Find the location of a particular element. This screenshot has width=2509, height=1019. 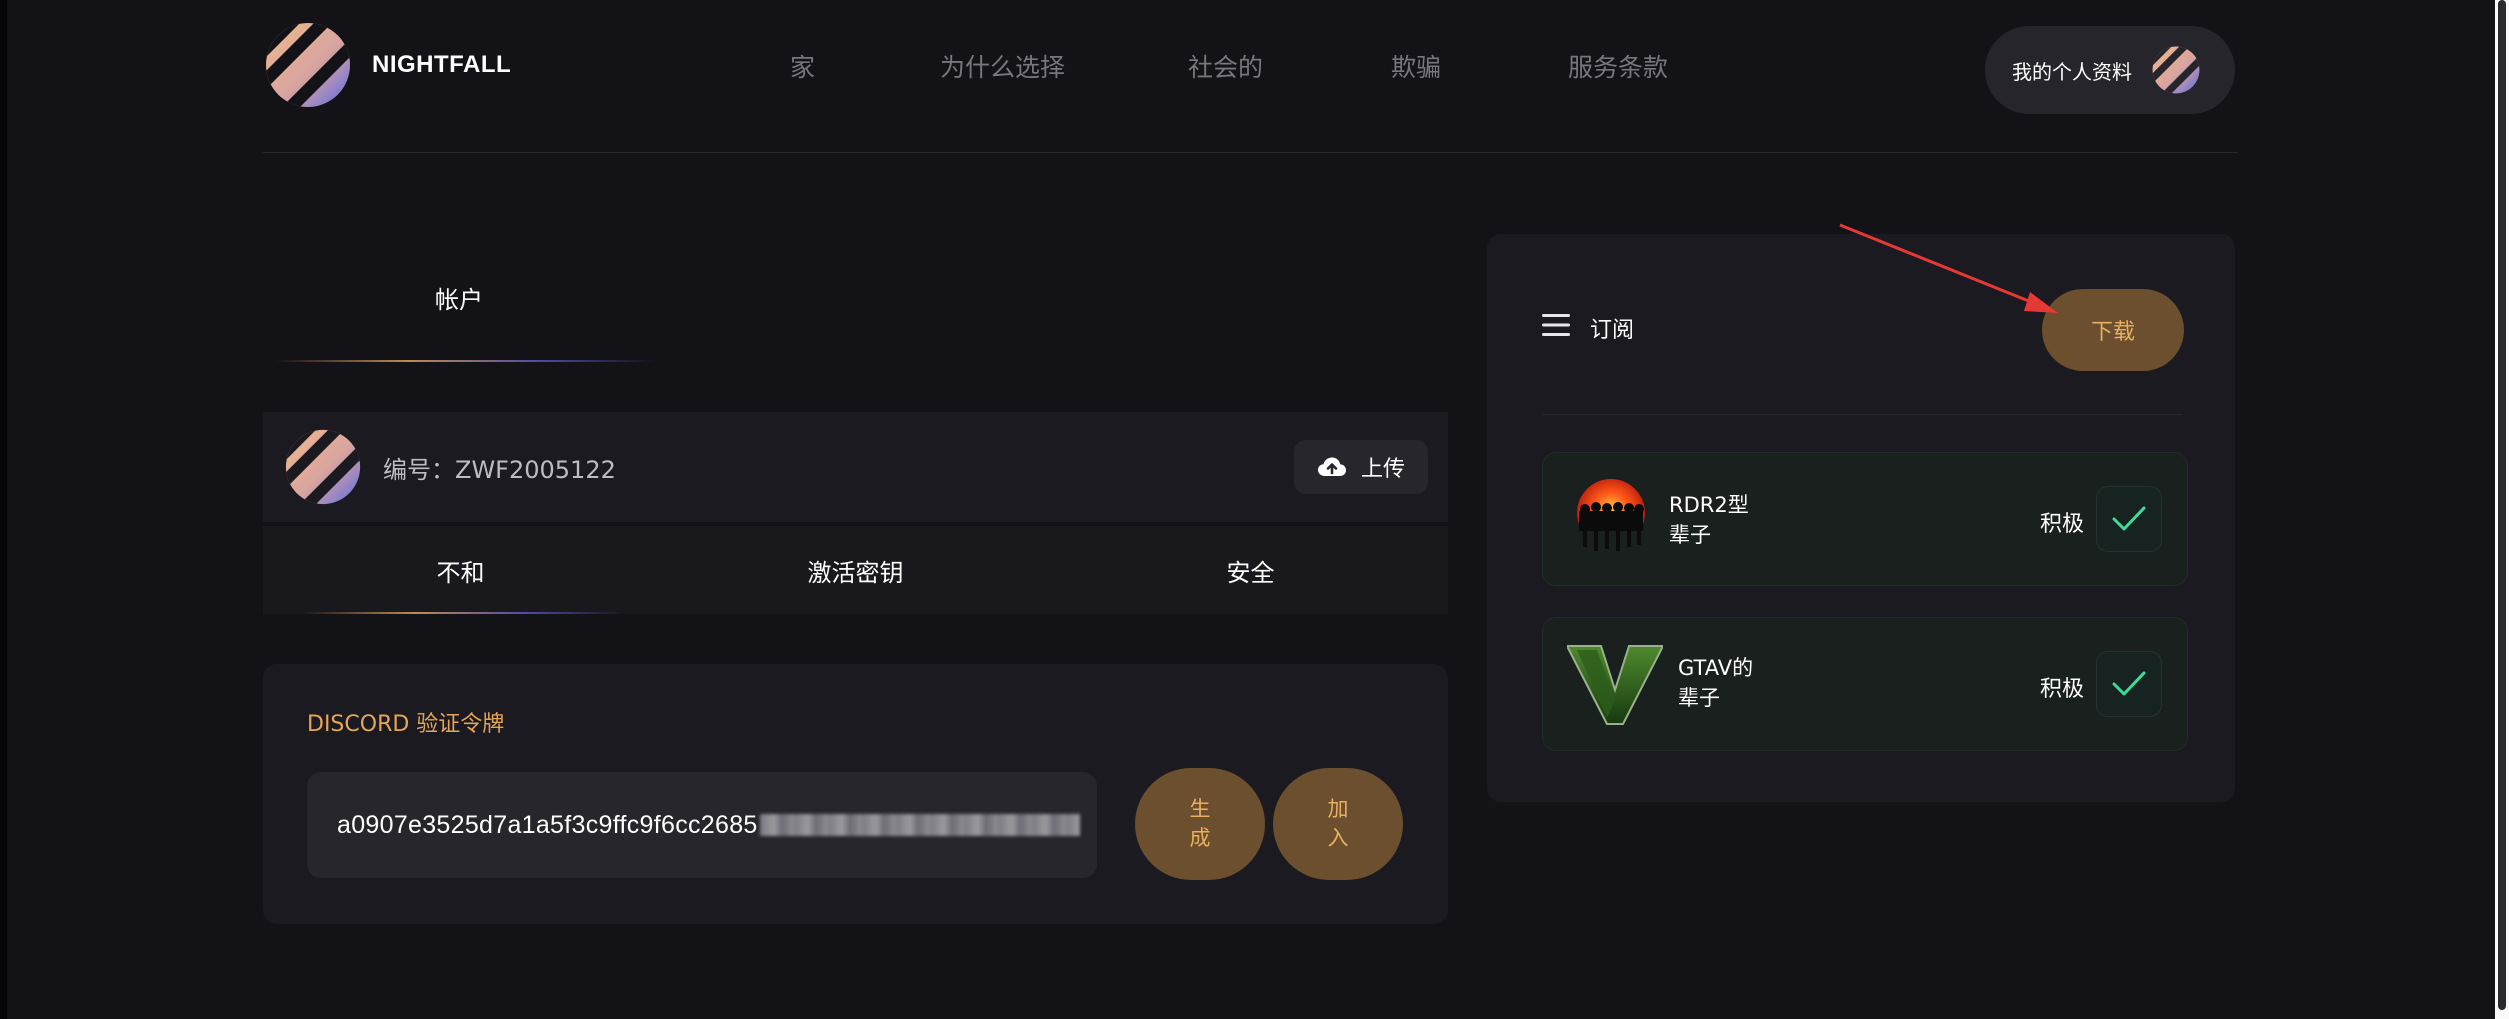

tab-discord-label: 不和 is located at coordinates (460, 572).